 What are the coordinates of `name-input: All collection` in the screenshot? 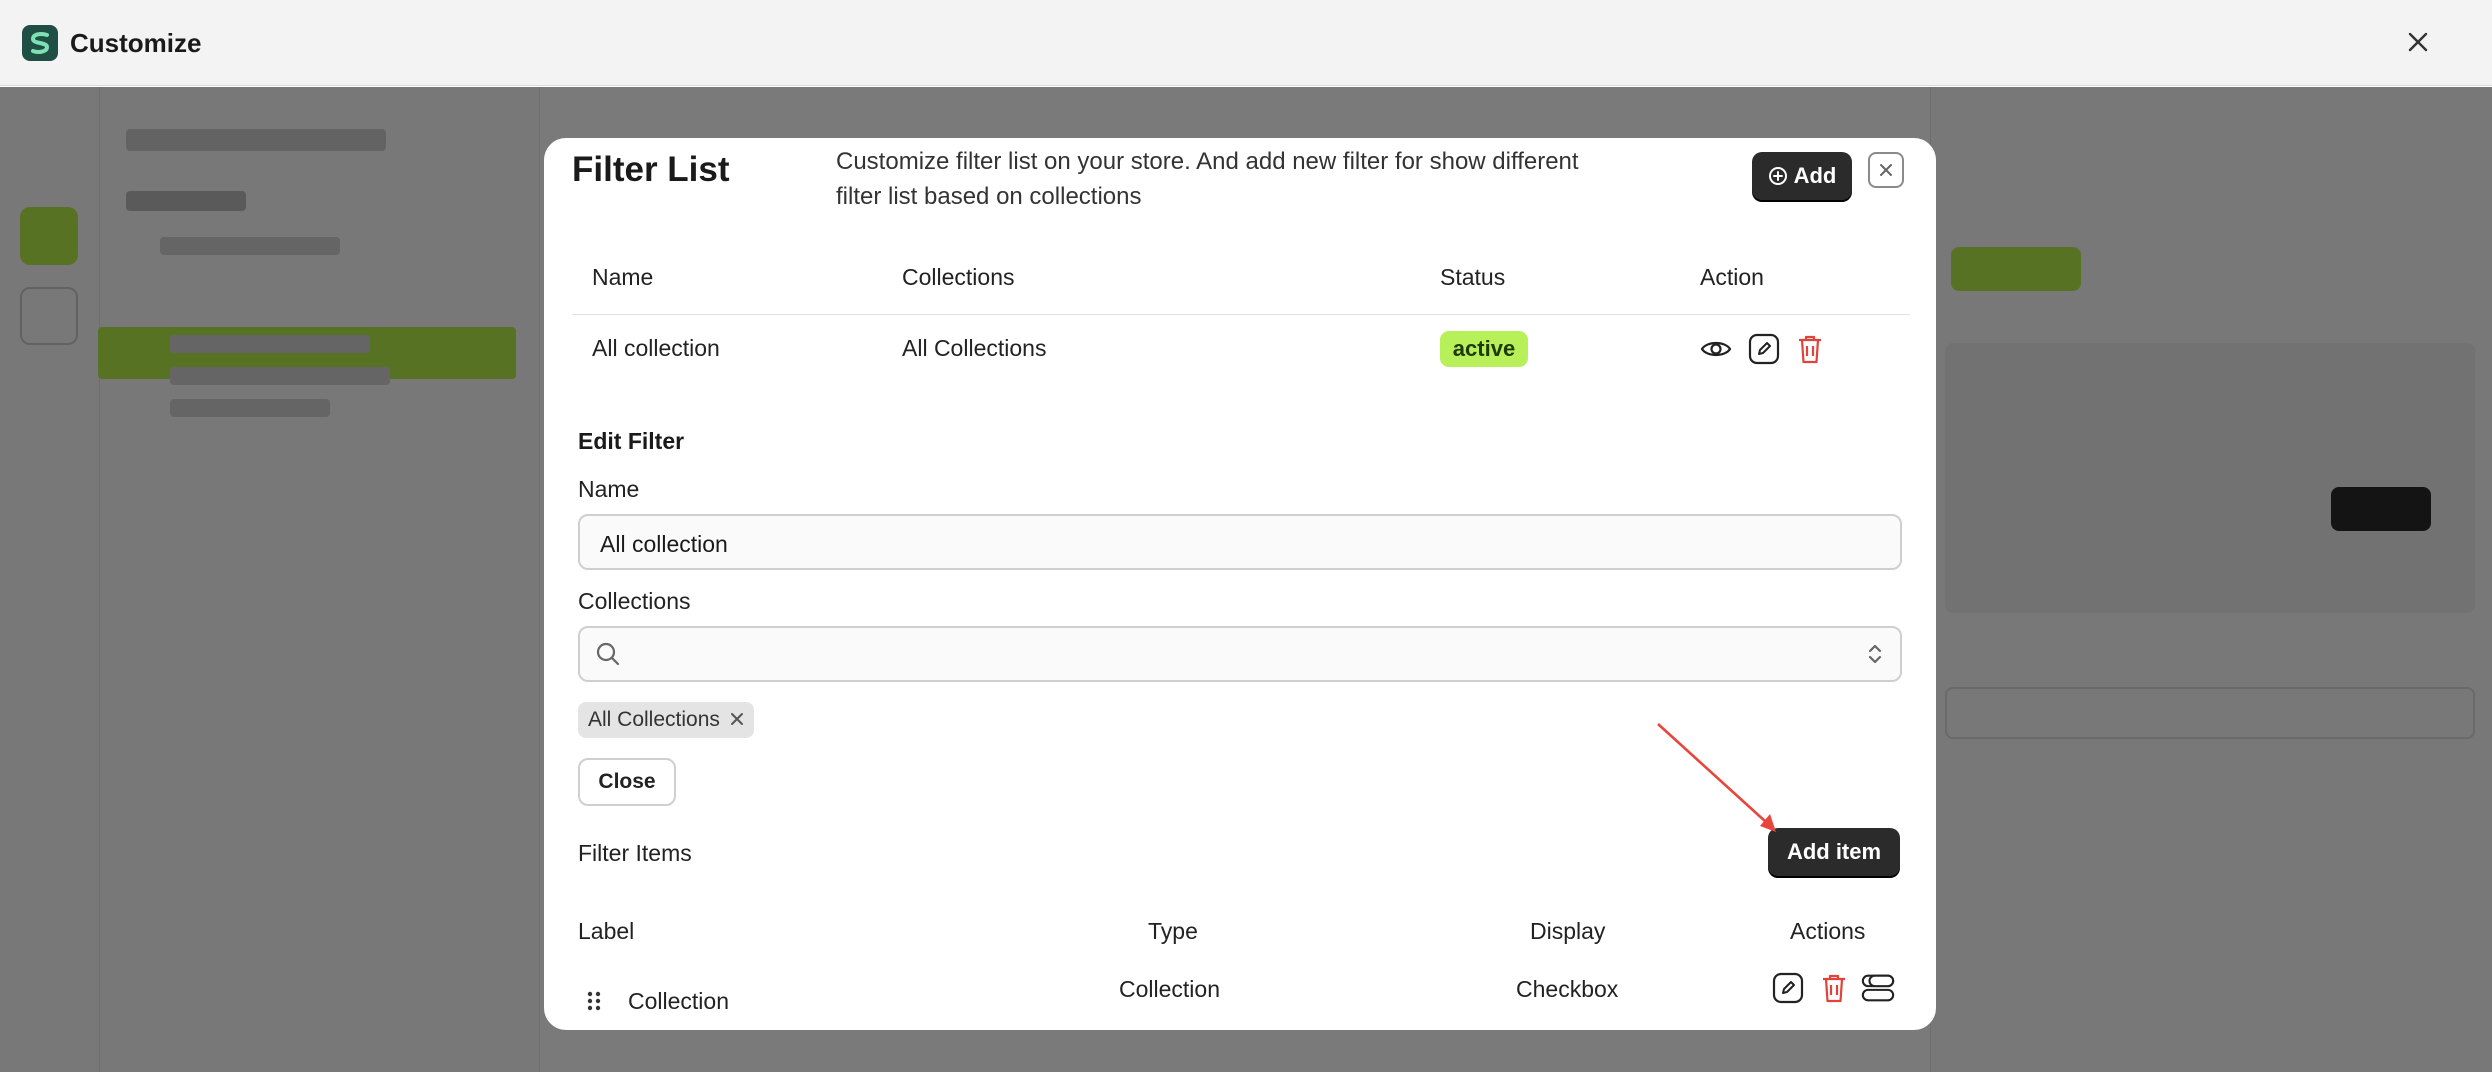 It's located at (1240, 542).